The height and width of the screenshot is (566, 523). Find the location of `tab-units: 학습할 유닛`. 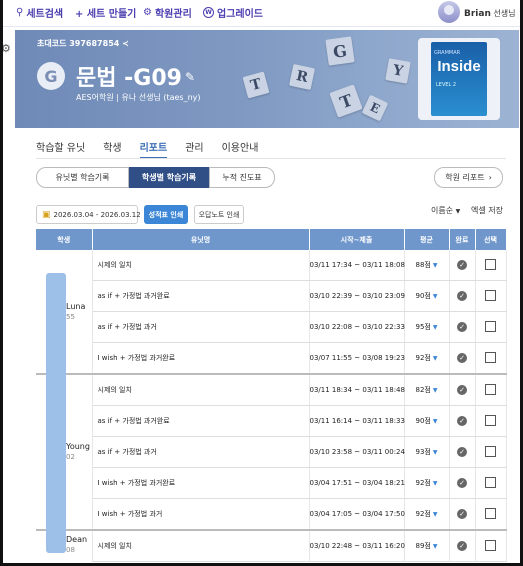

tab-units: 학습할 유닛 is located at coordinates (60, 147).